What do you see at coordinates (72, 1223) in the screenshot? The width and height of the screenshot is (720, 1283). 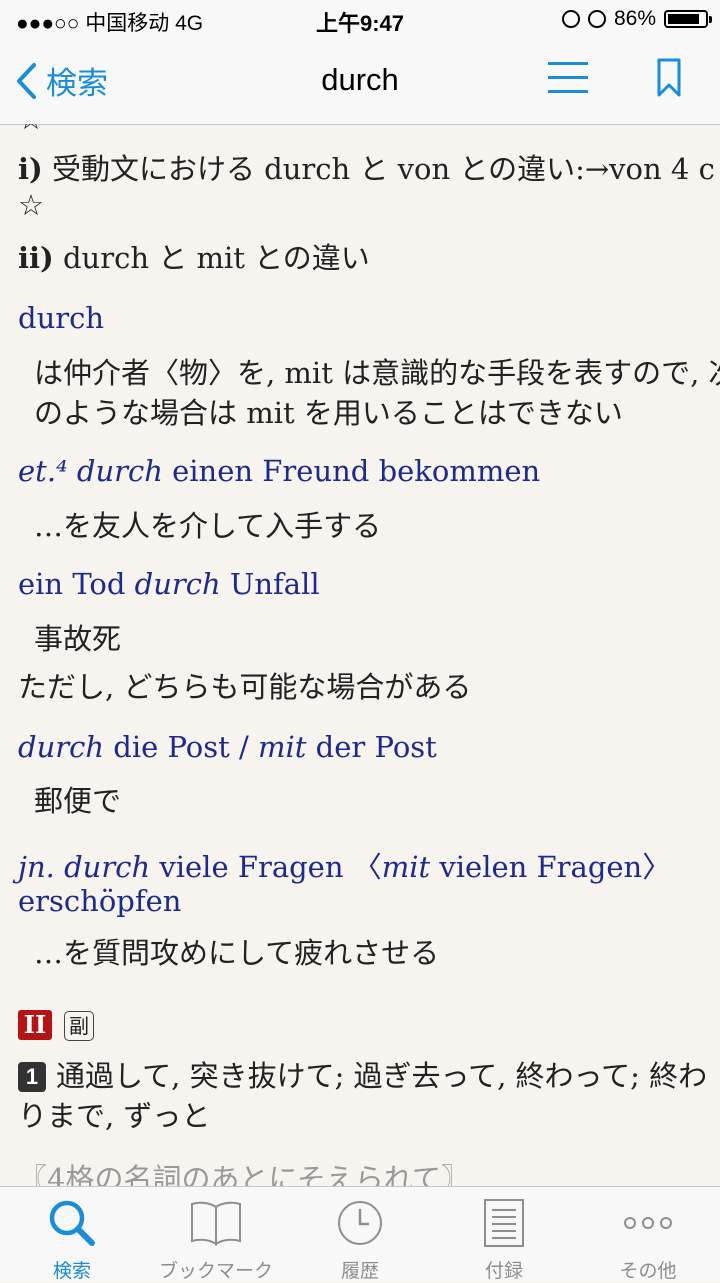 I see `search-icon` at bounding box center [72, 1223].